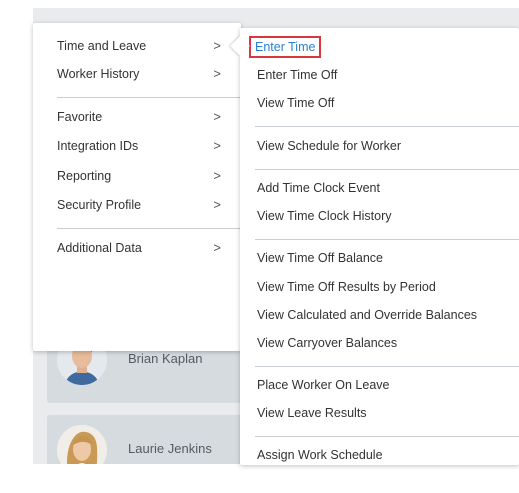 This screenshot has width=519, height=493. What do you see at coordinates (98, 74) in the screenshot?
I see `menu-item-label: Worker History` at bounding box center [98, 74].